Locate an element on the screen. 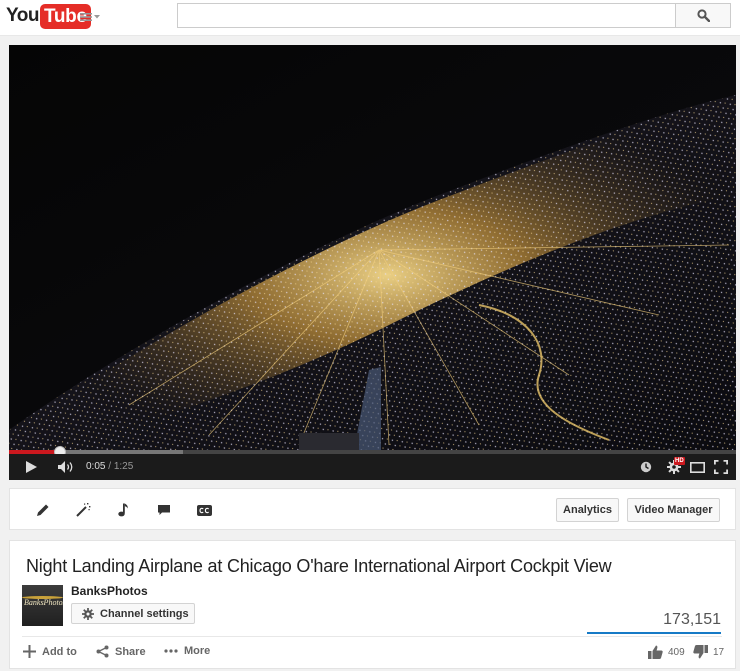 The image size is (740, 671). creator-toolbar: Analytics Video Manager is located at coordinates (372, 509).